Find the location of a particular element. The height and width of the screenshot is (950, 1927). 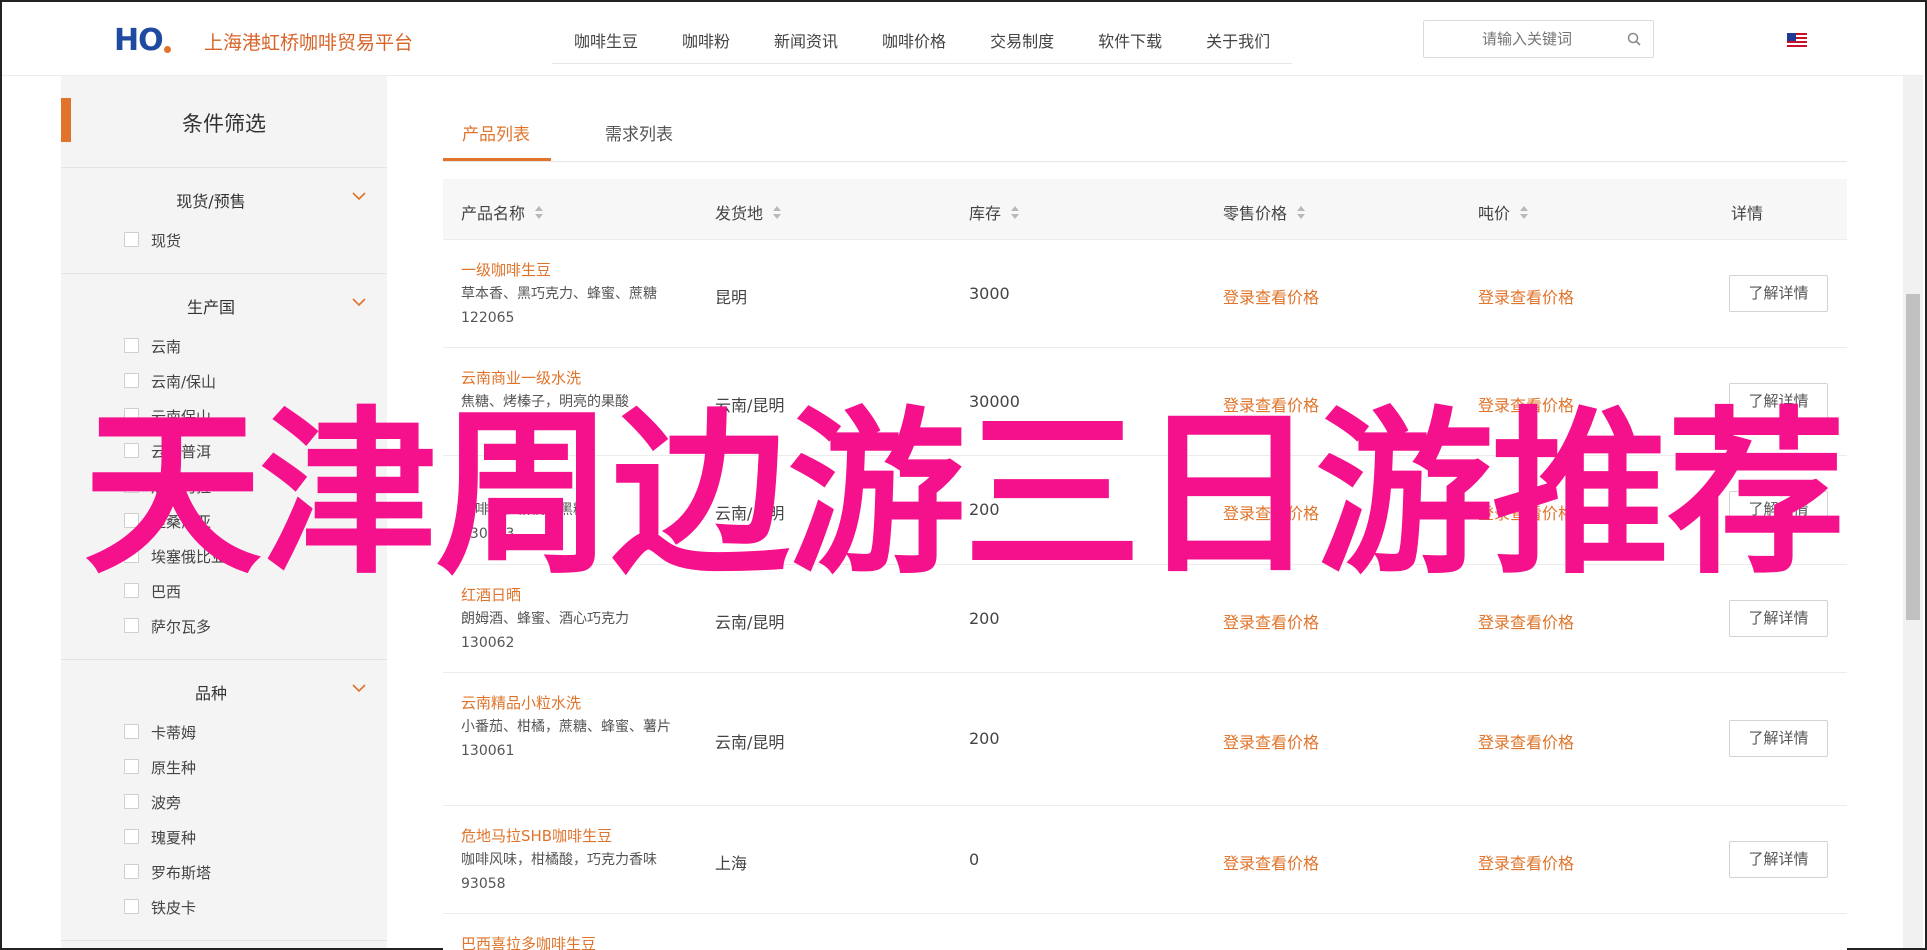

nav-item-trading-rules: 交易制度 is located at coordinates (1022, 39).